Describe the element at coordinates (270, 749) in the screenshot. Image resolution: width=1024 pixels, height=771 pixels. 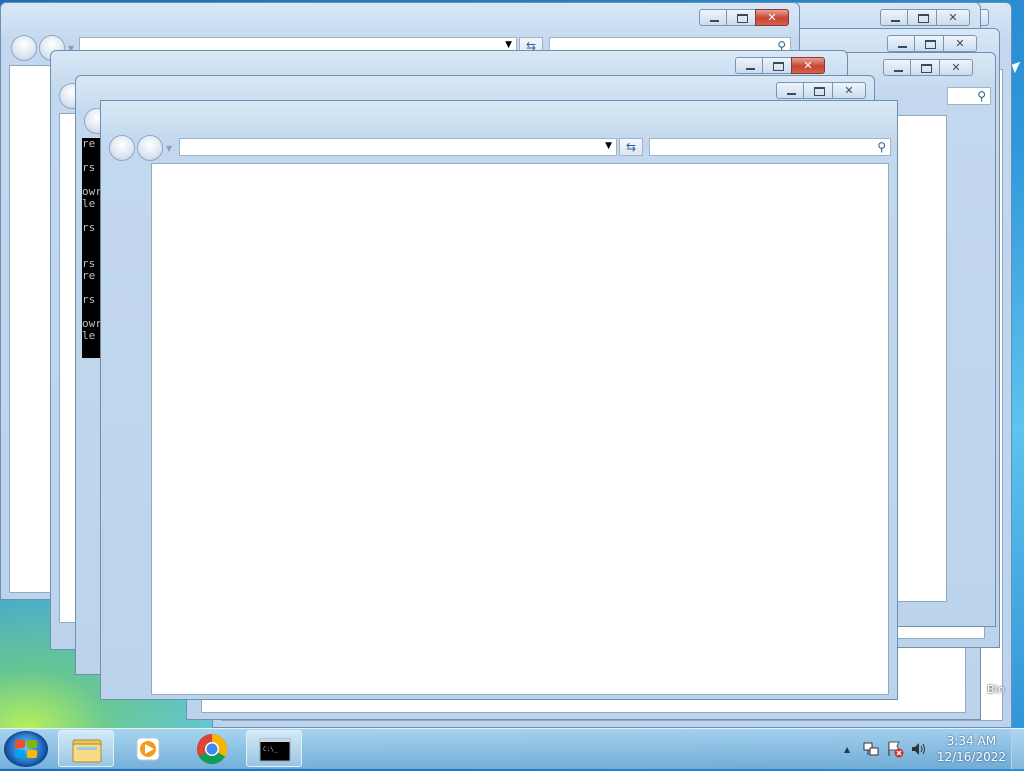
I see `svg-text: C:\_` at that location.